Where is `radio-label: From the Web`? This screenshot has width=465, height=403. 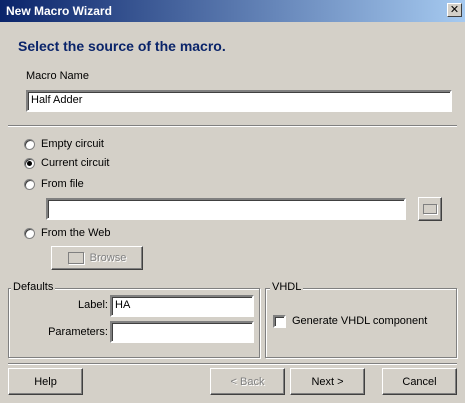 radio-label: From the Web is located at coordinates (76, 233).